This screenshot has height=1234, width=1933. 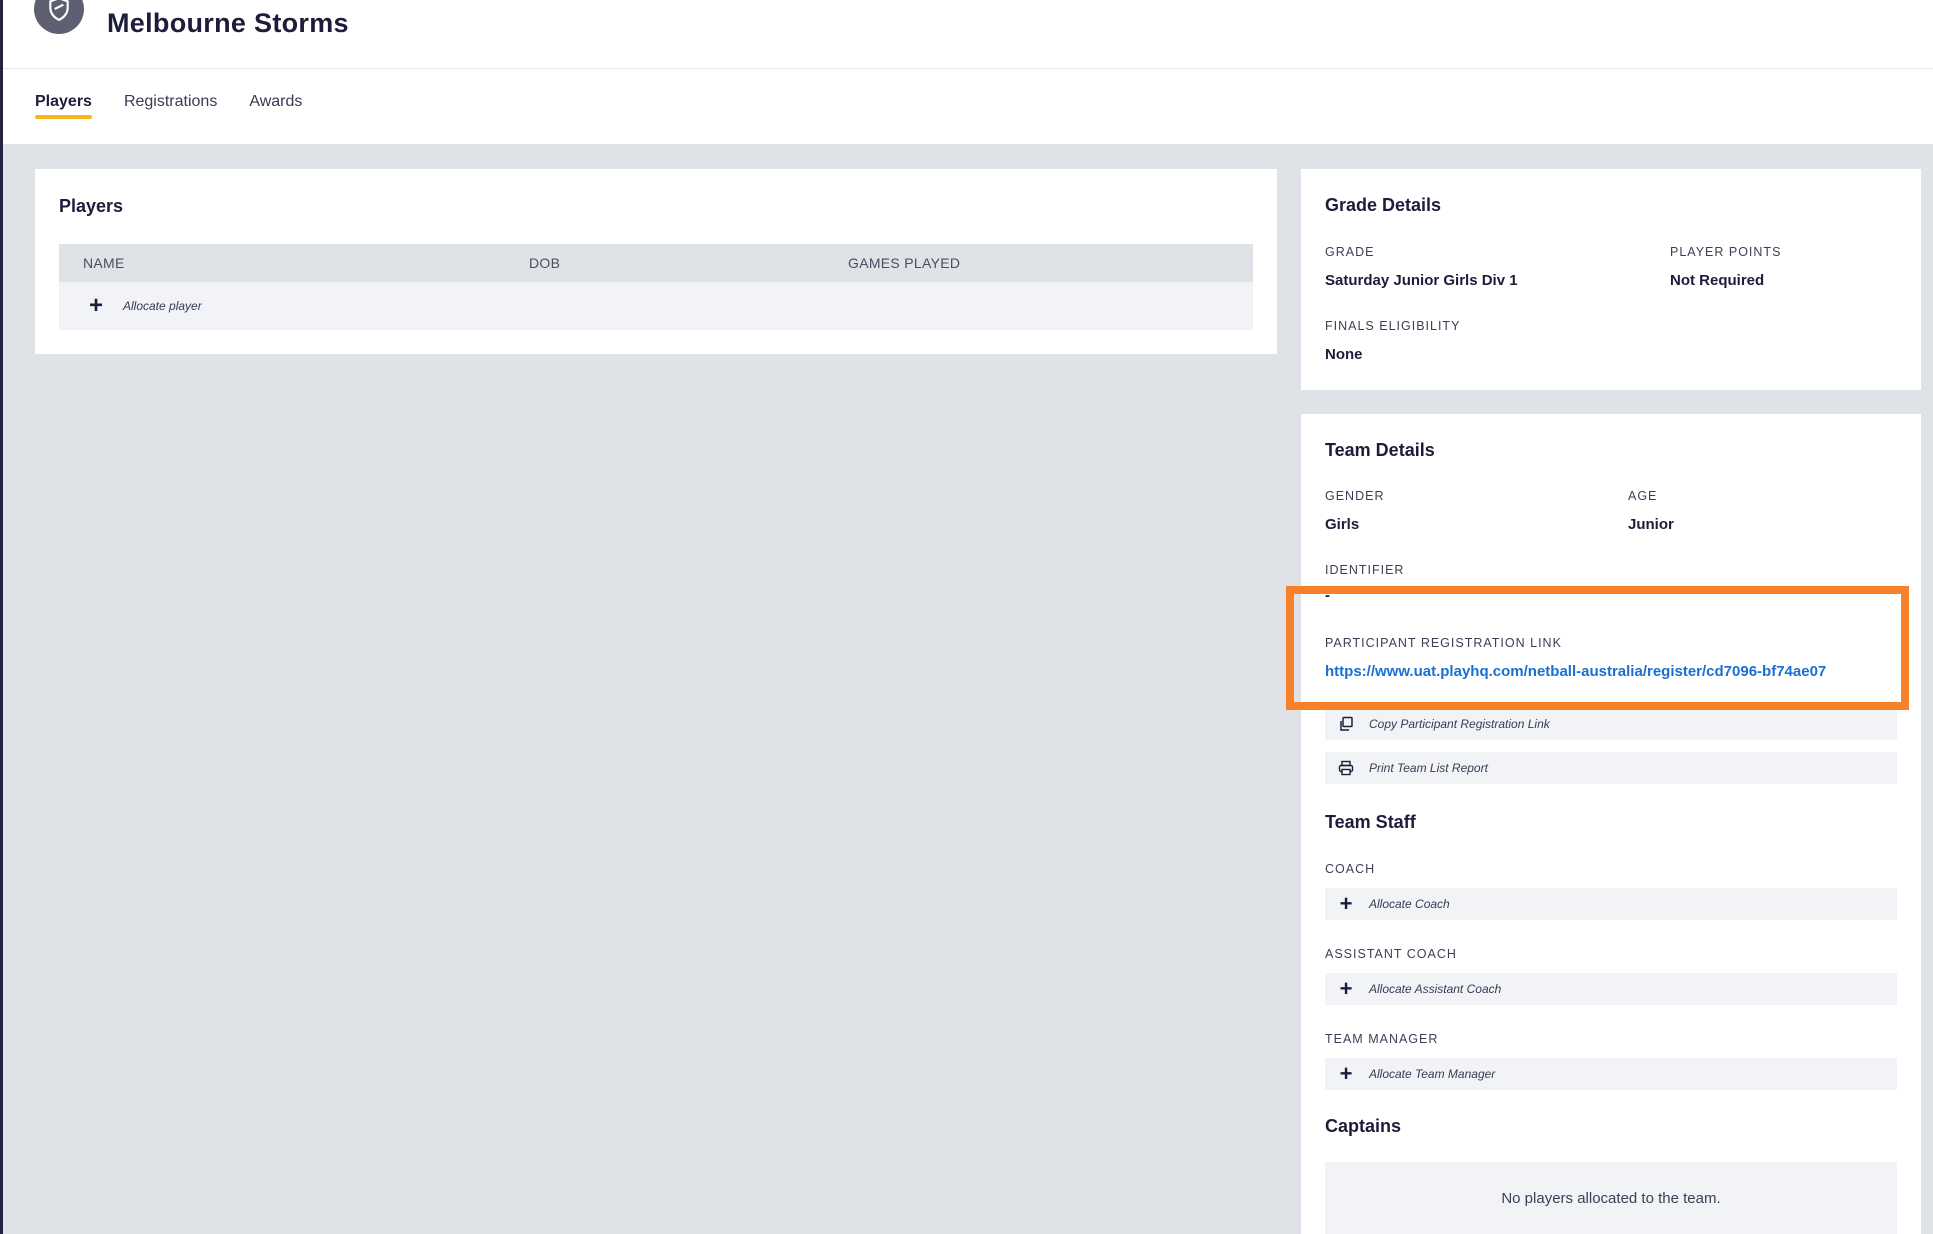 I want to click on finals-eligibility-label: FINALS ELIGIBILITY, so click(x=1393, y=326).